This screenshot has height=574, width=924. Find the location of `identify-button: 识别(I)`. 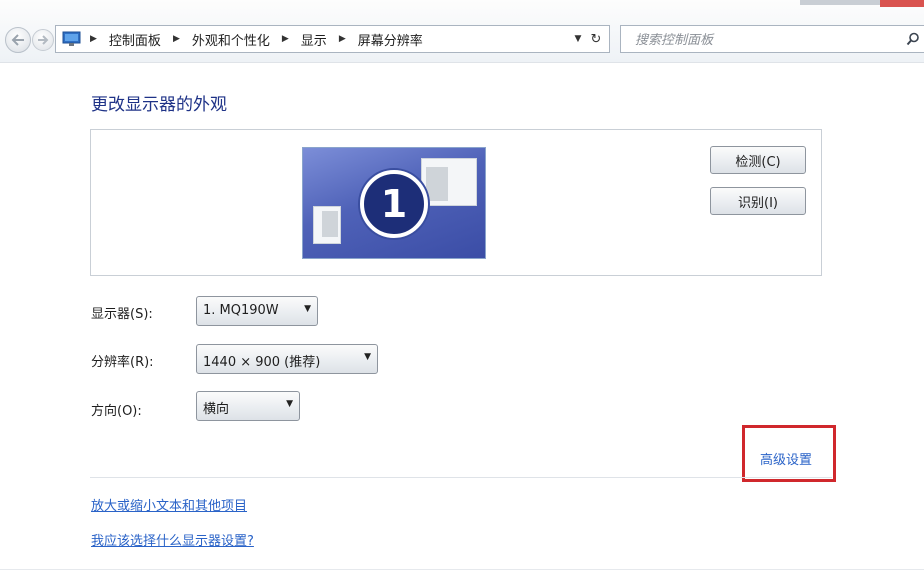

identify-button: 识别(I) is located at coordinates (758, 201).